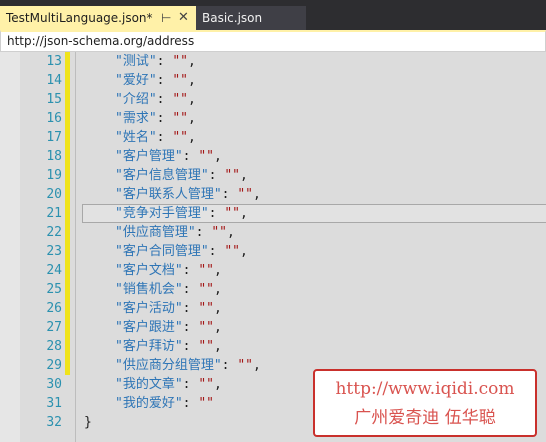 This screenshot has width=546, height=442. Describe the element at coordinates (149, 346) in the screenshot. I see `json-key: "客户拜访"` at that location.